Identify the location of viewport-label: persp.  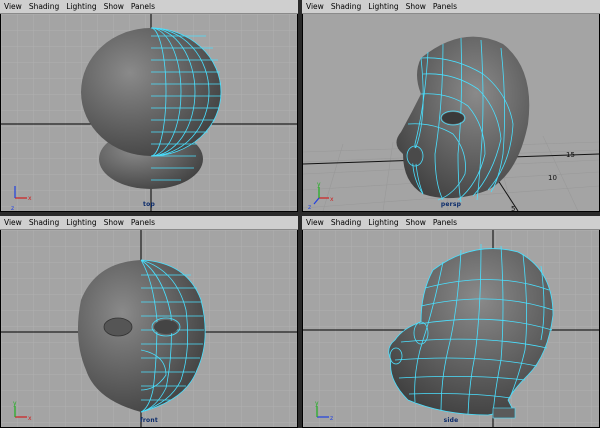
(451, 204).